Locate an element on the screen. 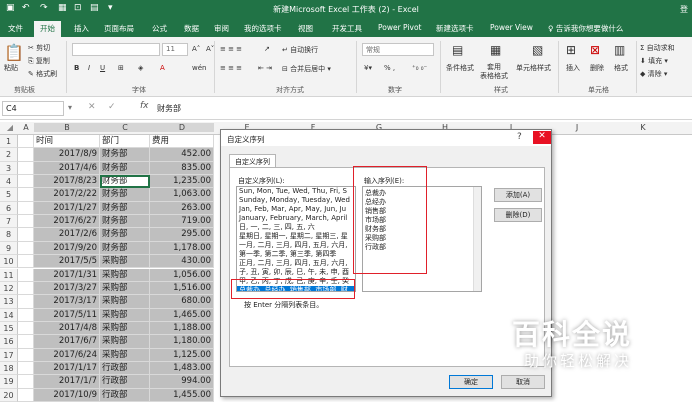 Image resolution: width=692 pixels, height=402 pixels. cost-cell: 1,235.00 is located at coordinates (182, 182).